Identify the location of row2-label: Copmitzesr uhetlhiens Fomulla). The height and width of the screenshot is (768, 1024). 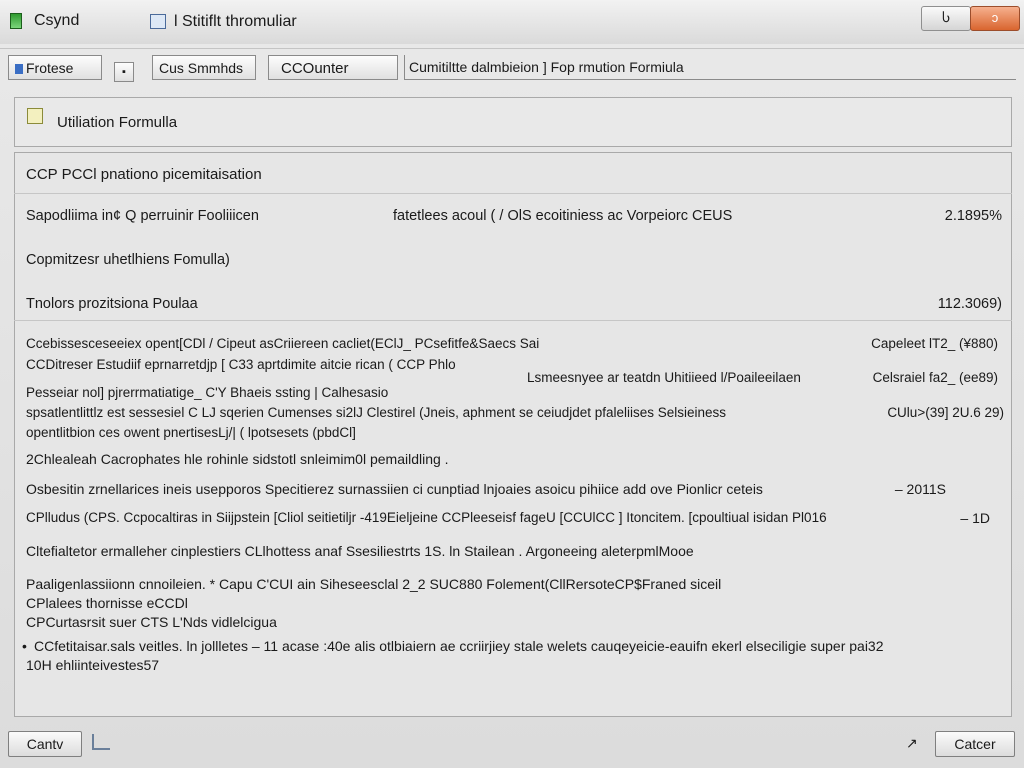
(128, 260).